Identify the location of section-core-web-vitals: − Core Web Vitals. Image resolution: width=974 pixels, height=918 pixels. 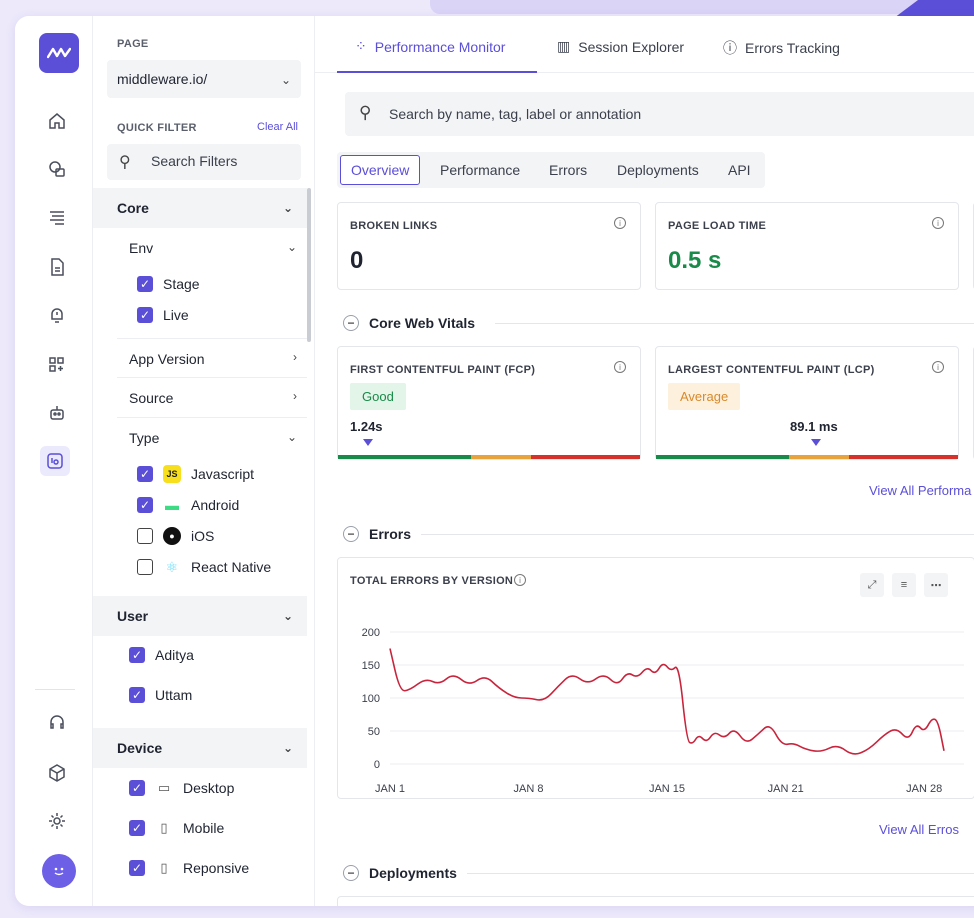
(409, 323).